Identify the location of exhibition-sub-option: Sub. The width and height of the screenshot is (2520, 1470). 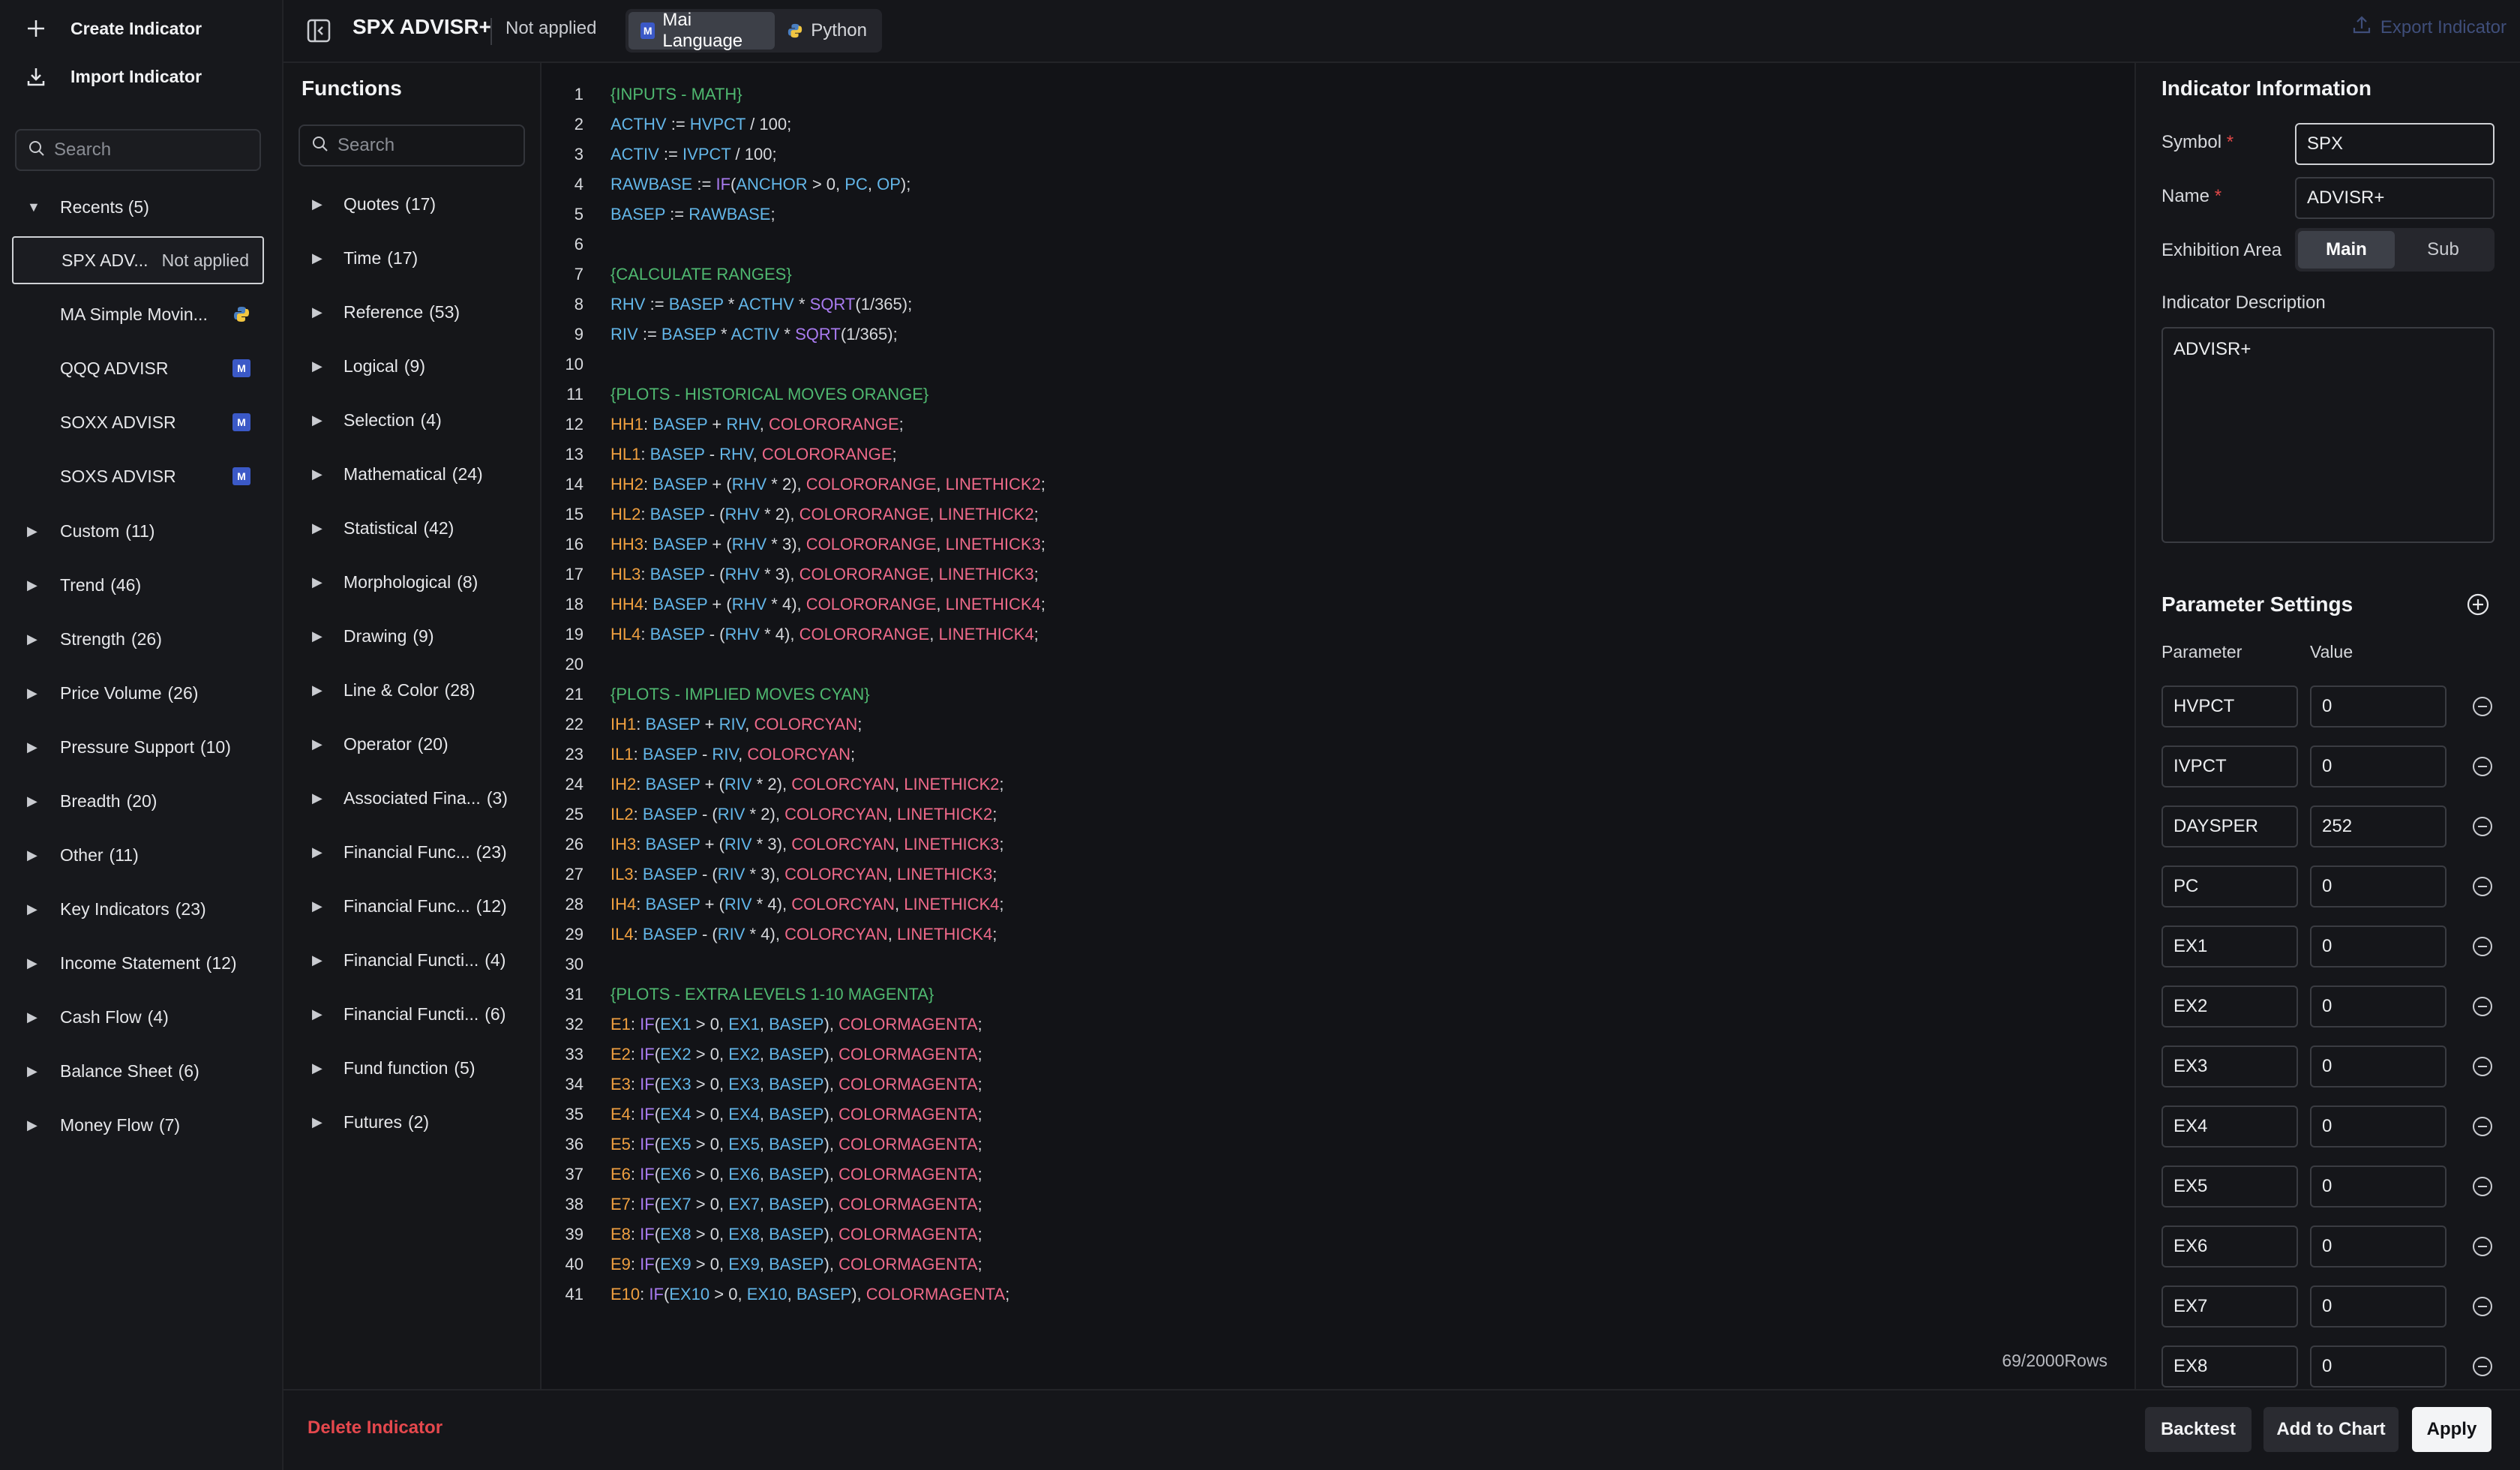
(2443, 249).